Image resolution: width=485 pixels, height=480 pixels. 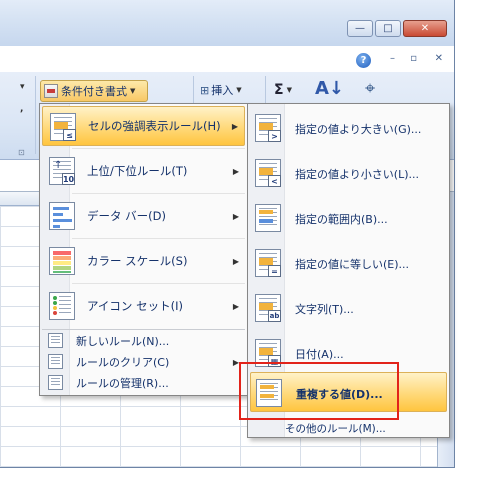 What do you see at coordinates (51, 91) in the screenshot?
I see `conditional-formatting-icon` at bounding box center [51, 91].